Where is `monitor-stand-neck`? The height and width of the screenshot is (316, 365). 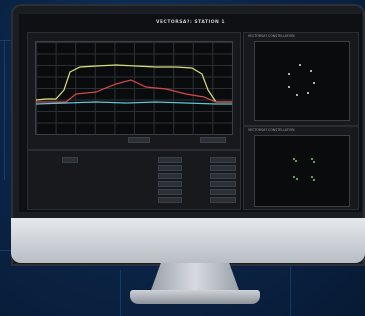
monitor-stand-neck is located at coordinates (195, 278).